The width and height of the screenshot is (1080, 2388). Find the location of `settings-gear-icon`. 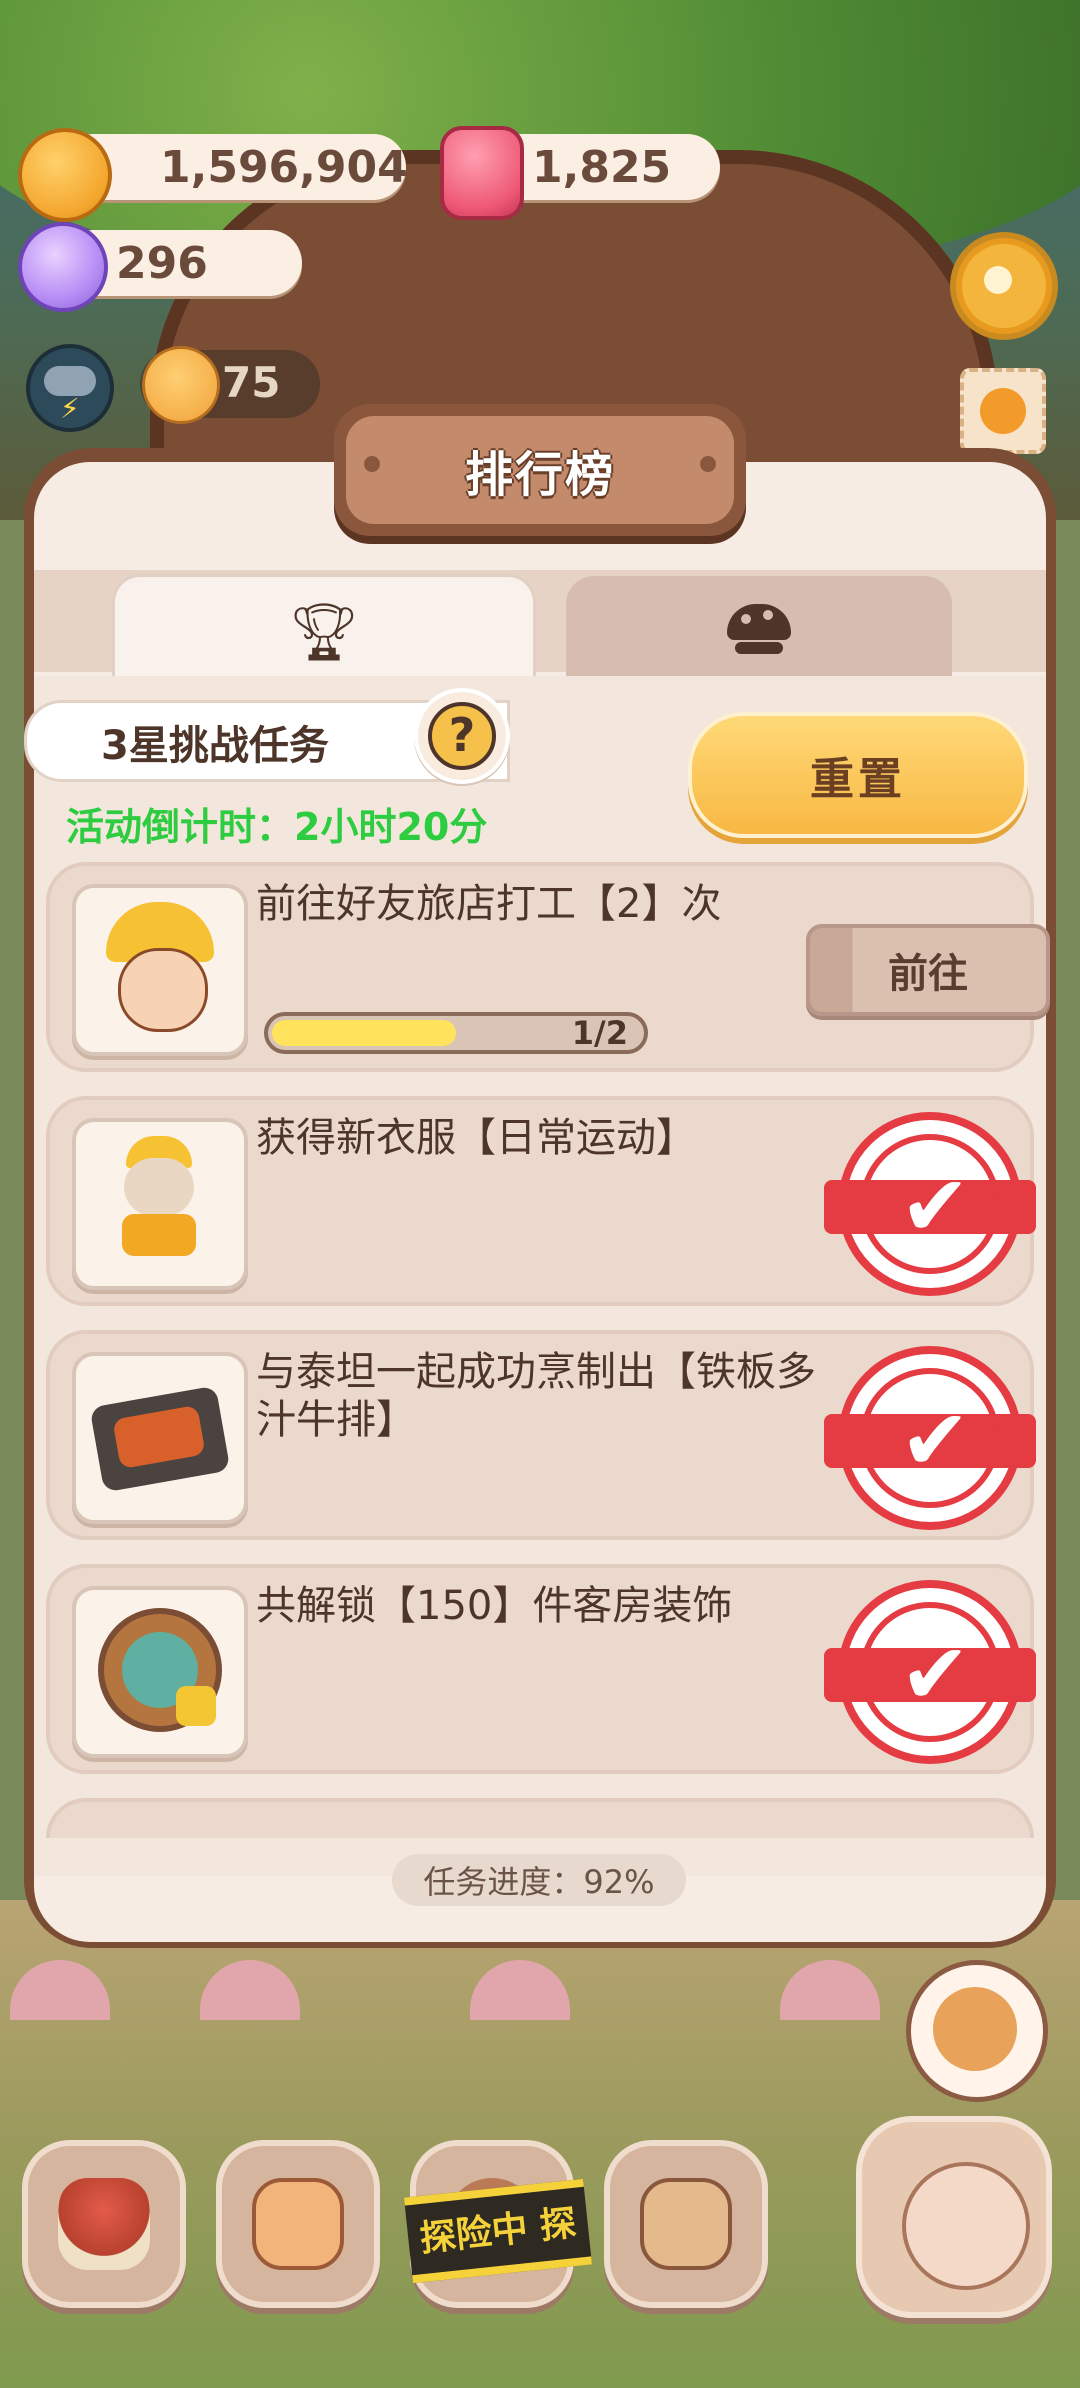

settings-gear-icon is located at coordinates (1004, 286).